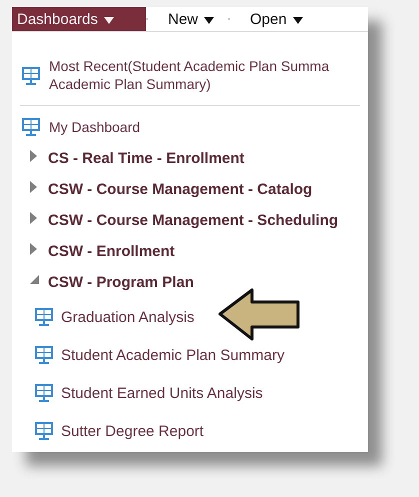  Describe the element at coordinates (79, 19) in the screenshot. I see `menu-tab: Dashboards` at that location.